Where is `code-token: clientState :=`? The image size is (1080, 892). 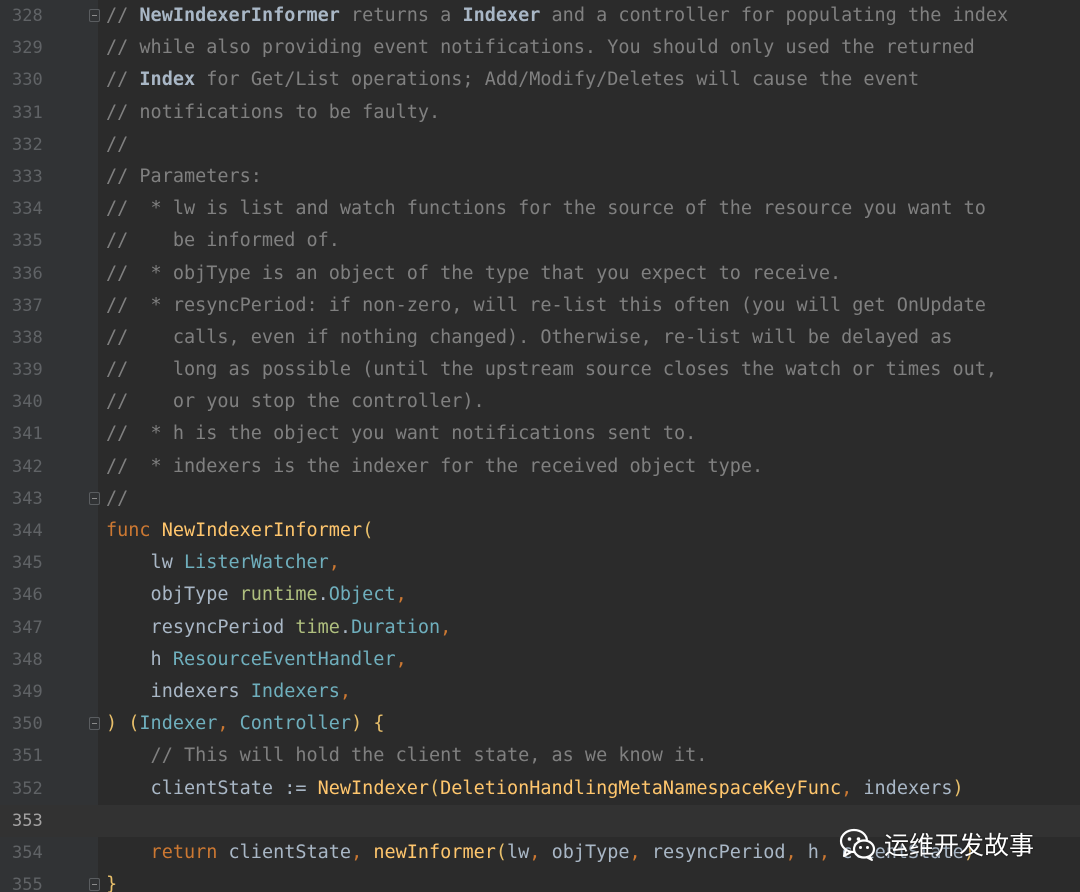 code-token: clientState := is located at coordinates (212, 788).